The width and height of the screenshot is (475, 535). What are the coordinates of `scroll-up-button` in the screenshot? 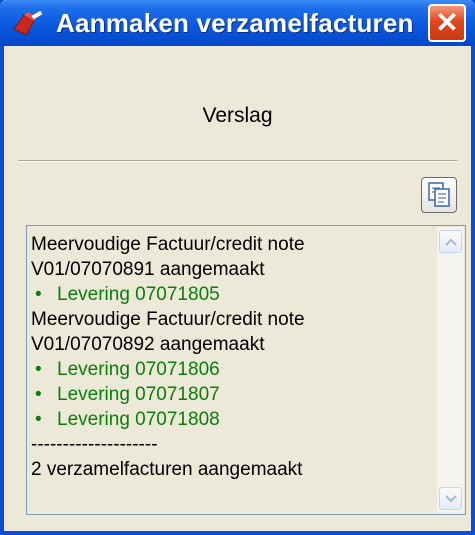 It's located at (450, 241).